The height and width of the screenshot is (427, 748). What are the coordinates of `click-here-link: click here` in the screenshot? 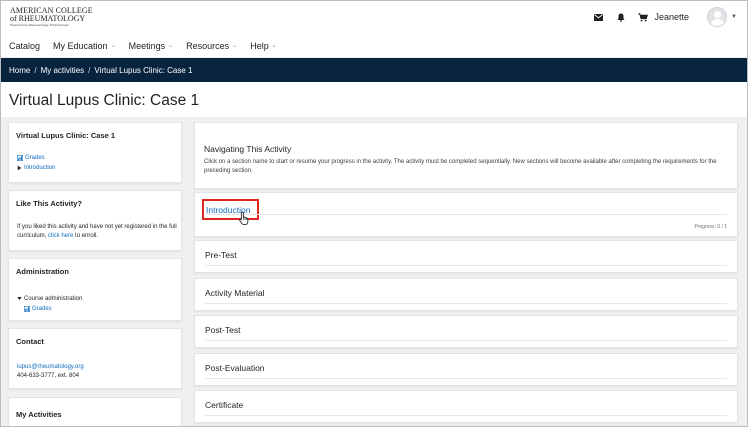 It's located at (60, 236).